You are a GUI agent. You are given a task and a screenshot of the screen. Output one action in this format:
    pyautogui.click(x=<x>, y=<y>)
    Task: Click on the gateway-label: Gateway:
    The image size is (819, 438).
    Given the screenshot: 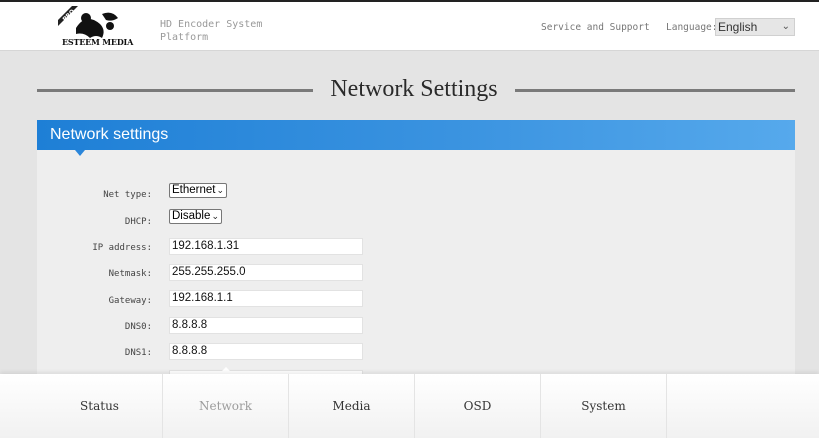 What is the action you would take?
    pyautogui.click(x=130, y=301)
    